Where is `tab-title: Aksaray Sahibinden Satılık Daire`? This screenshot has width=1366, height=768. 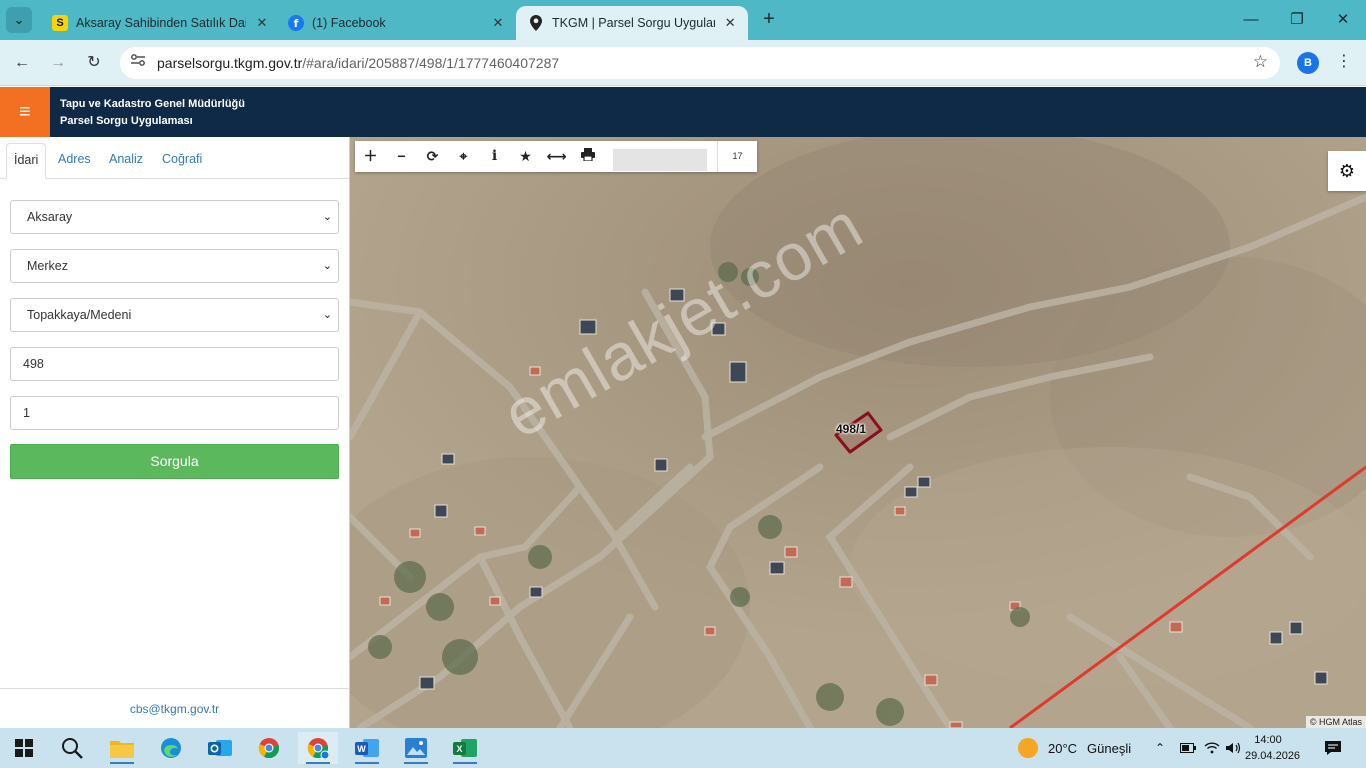 tab-title: Aksaray Sahibinden Satılık Daire is located at coordinates (161, 23).